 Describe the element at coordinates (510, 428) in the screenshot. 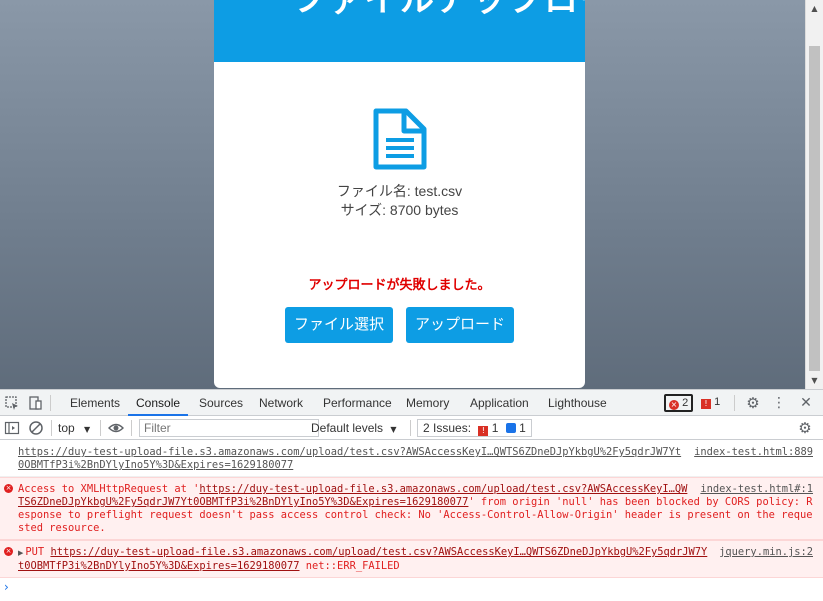

I see `info-message-icon` at that location.